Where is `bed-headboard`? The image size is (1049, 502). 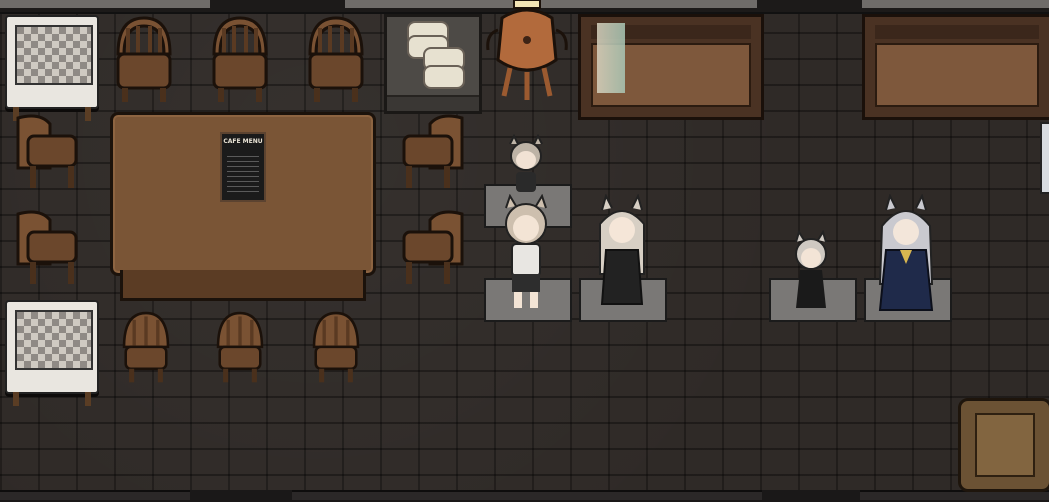
bed-headboard is located at coordinates (957, 32).